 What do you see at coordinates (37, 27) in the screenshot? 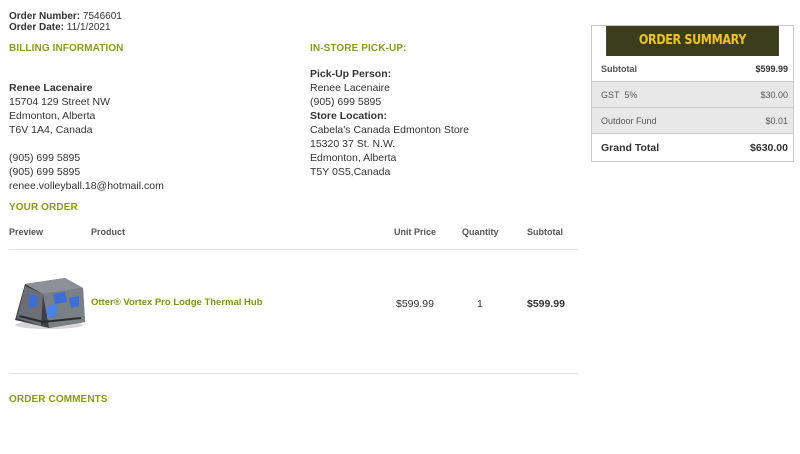
I see `order-date-label: Order Date:` at bounding box center [37, 27].